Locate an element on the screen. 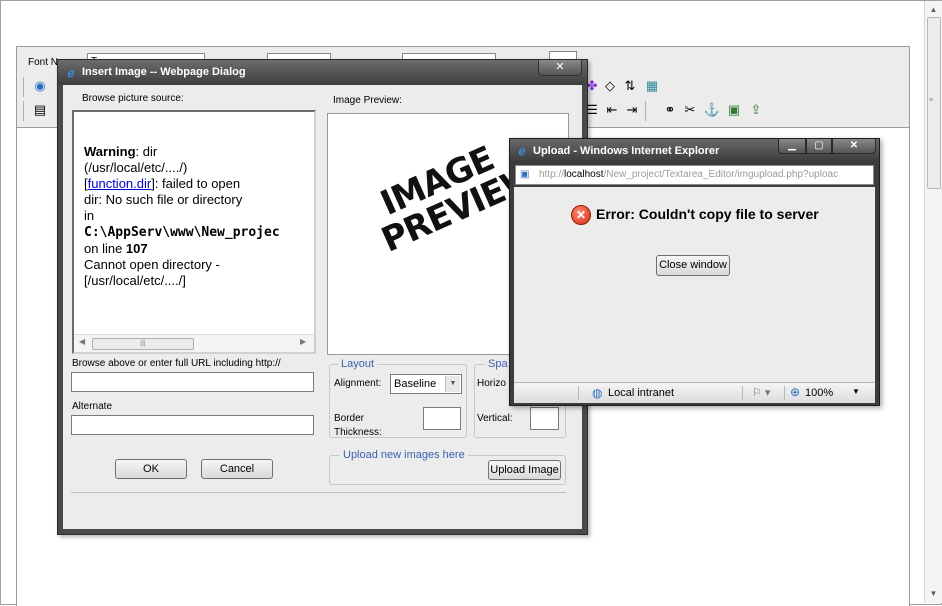 This screenshot has height=606, width=942. error-icon: ✕ is located at coordinates (581, 215).